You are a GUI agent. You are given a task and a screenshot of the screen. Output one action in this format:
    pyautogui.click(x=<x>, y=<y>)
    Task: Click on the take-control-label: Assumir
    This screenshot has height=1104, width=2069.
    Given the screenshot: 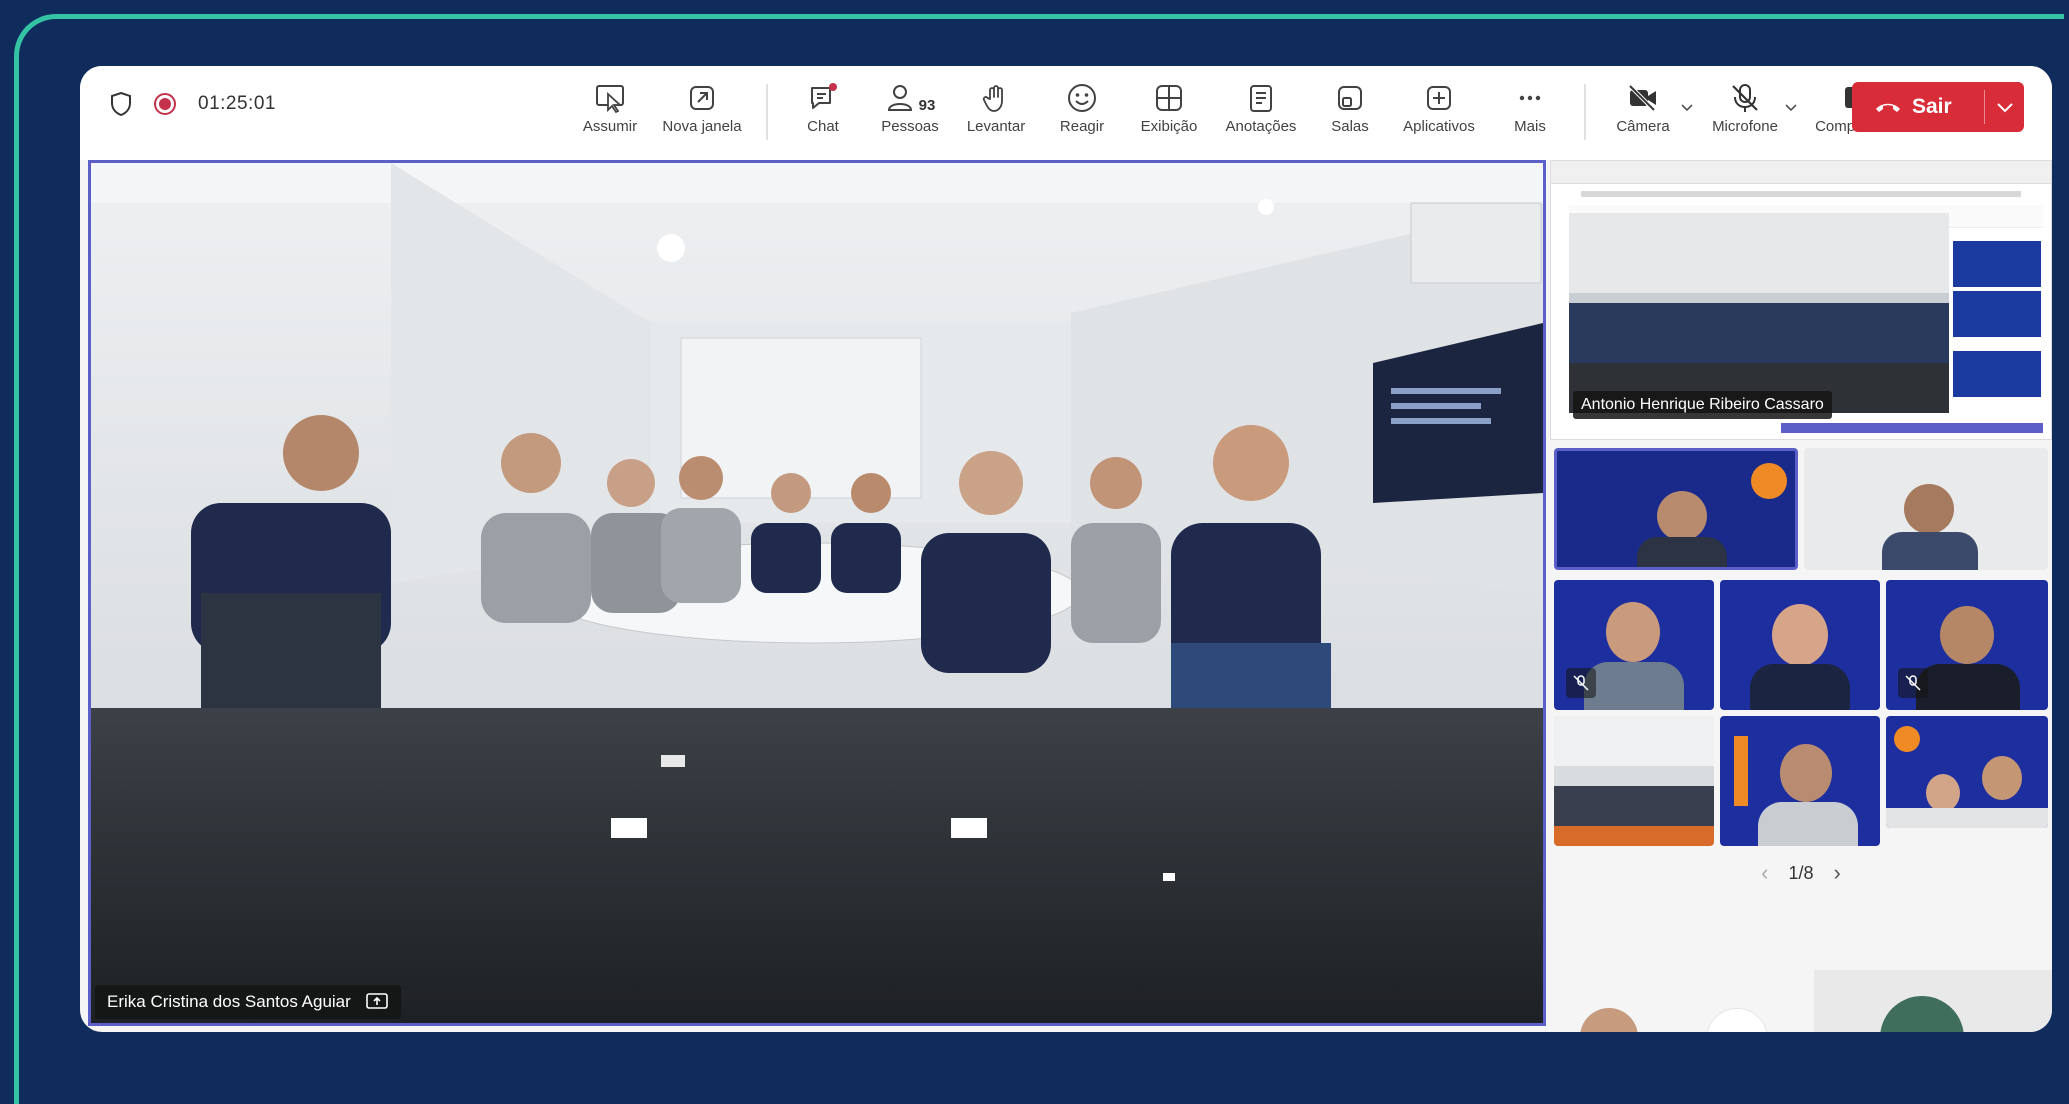 What is the action you would take?
    pyautogui.click(x=610, y=126)
    